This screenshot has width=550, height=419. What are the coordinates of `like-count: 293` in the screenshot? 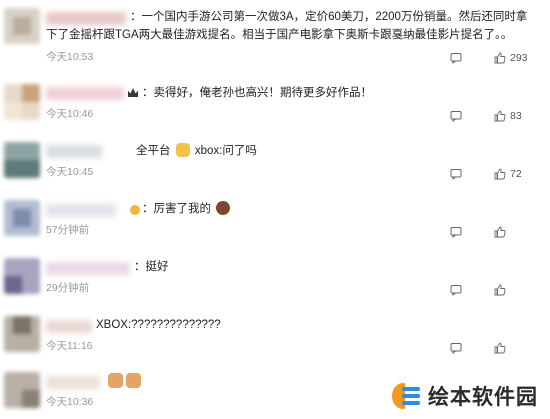 It's located at (519, 58).